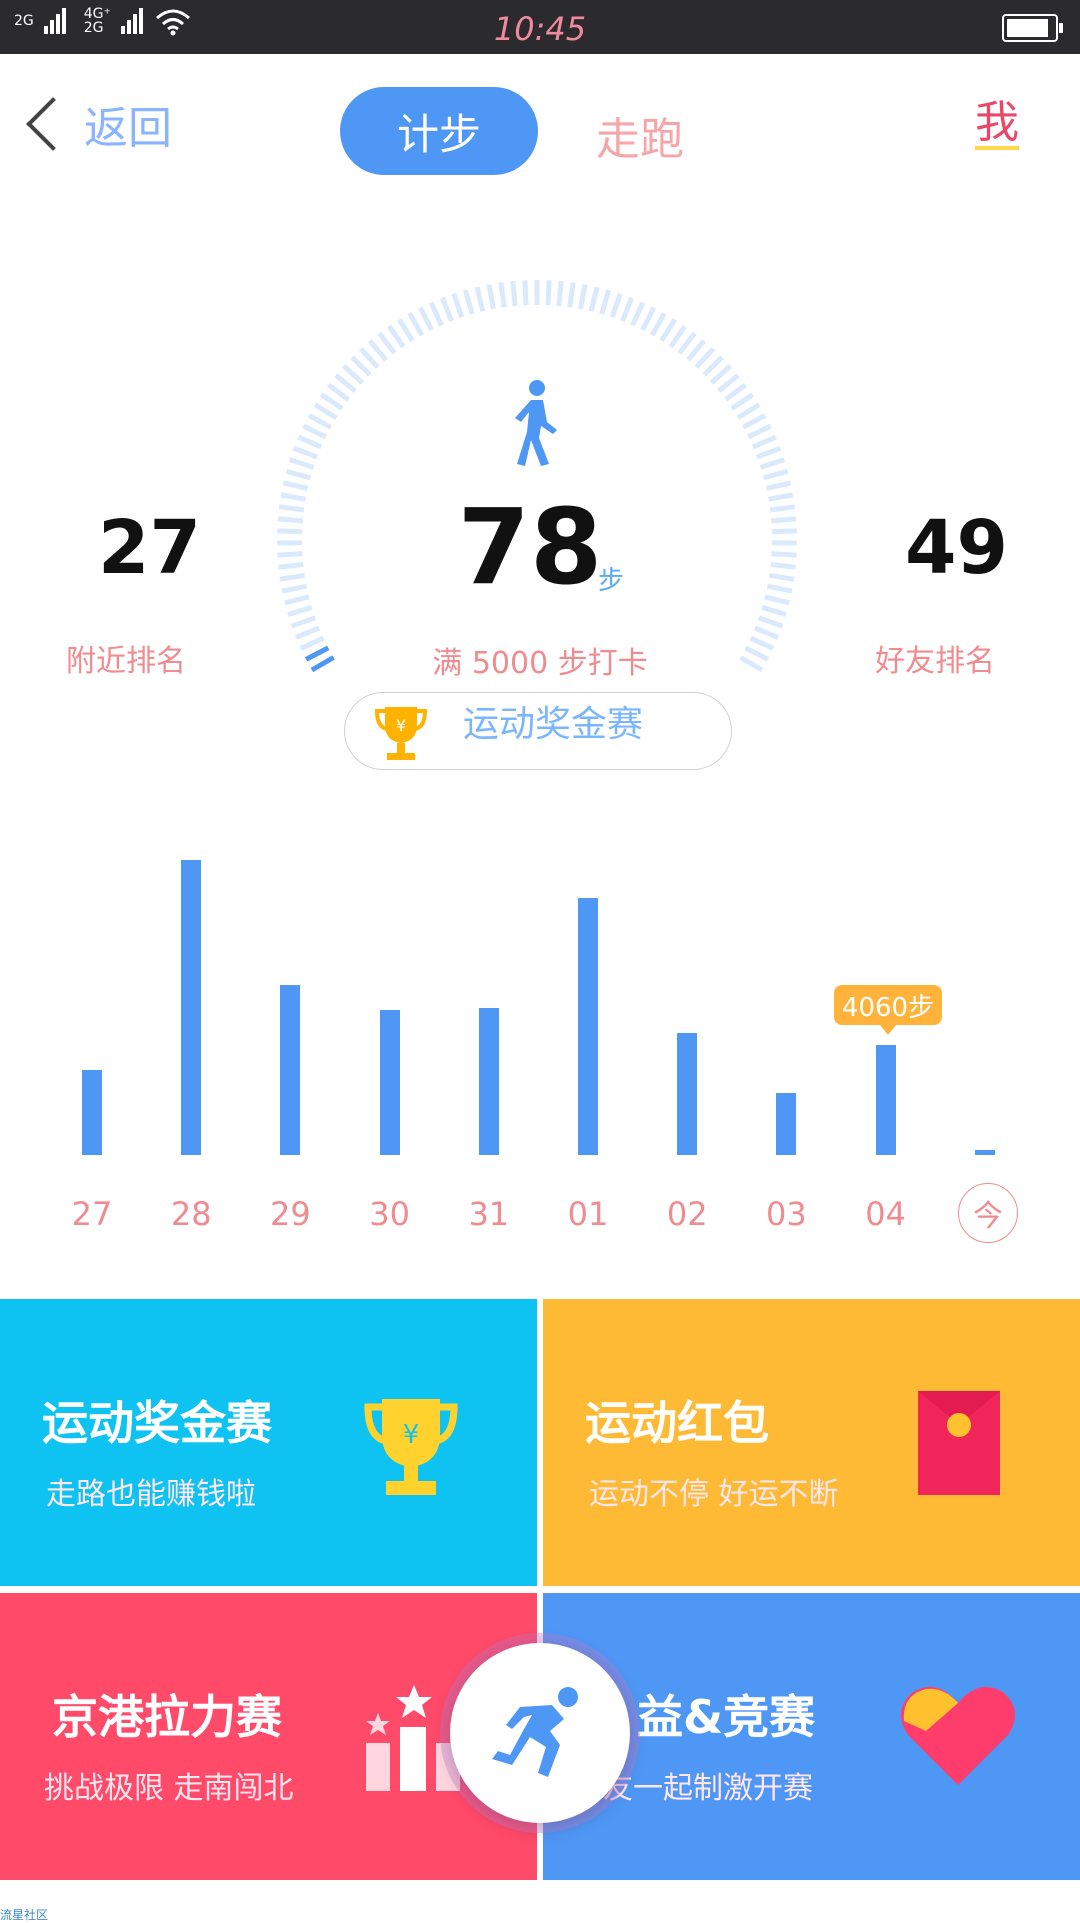 The image size is (1080, 1923). What do you see at coordinates (290, 1214) in the screenshot?
I see `x-axis-label: 29` at bounding box center [290, 1214].